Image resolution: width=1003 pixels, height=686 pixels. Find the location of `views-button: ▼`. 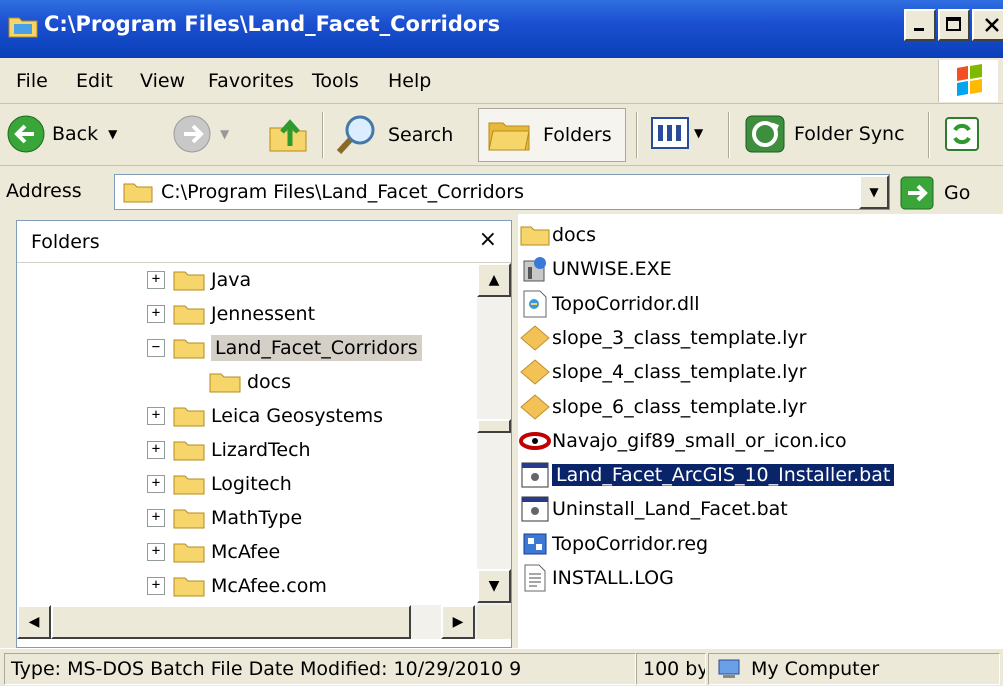

views-button: ▼ is located at coordinates (676, 133).